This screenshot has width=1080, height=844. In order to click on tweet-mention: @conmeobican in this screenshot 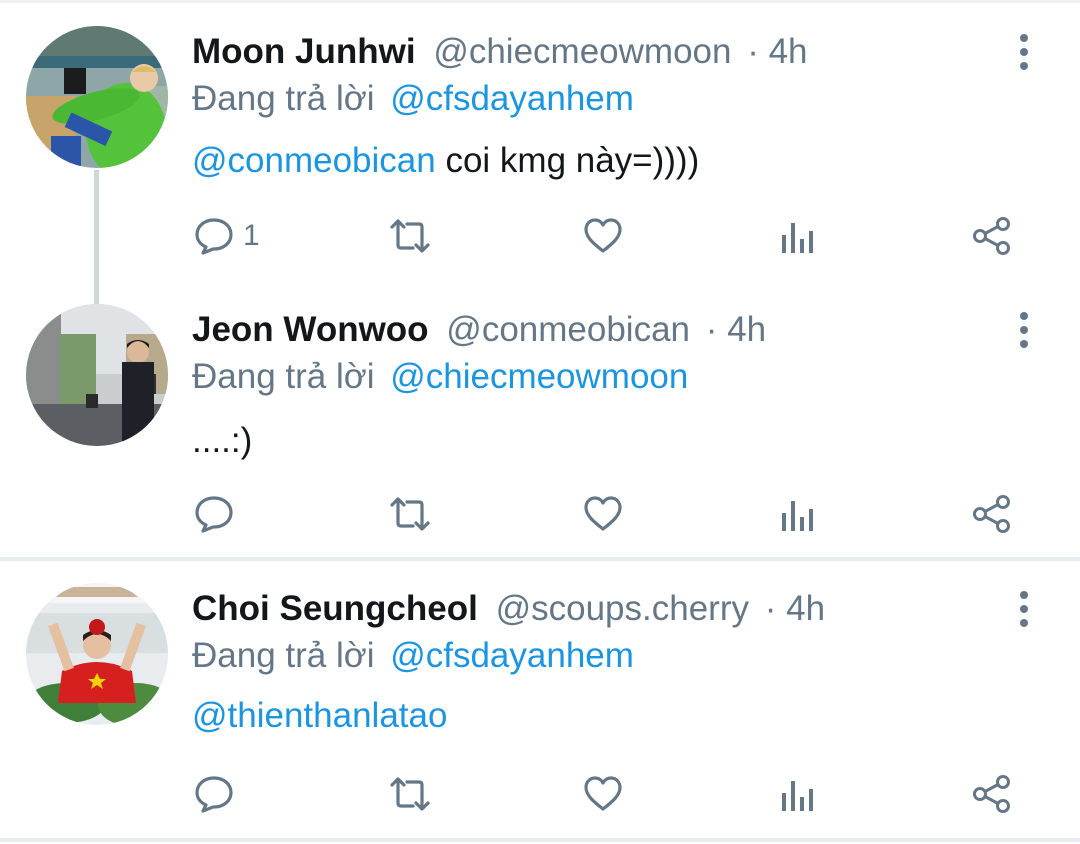, I will do `click(314, 160)`.